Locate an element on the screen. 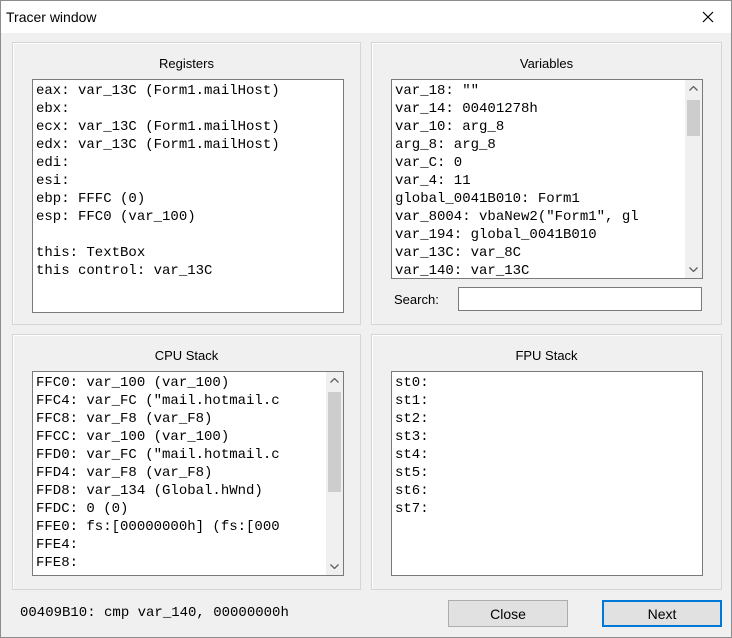 The image size is (732, 638). text-line: ebp: FFFC (0) is located at coordinates (91, 199).